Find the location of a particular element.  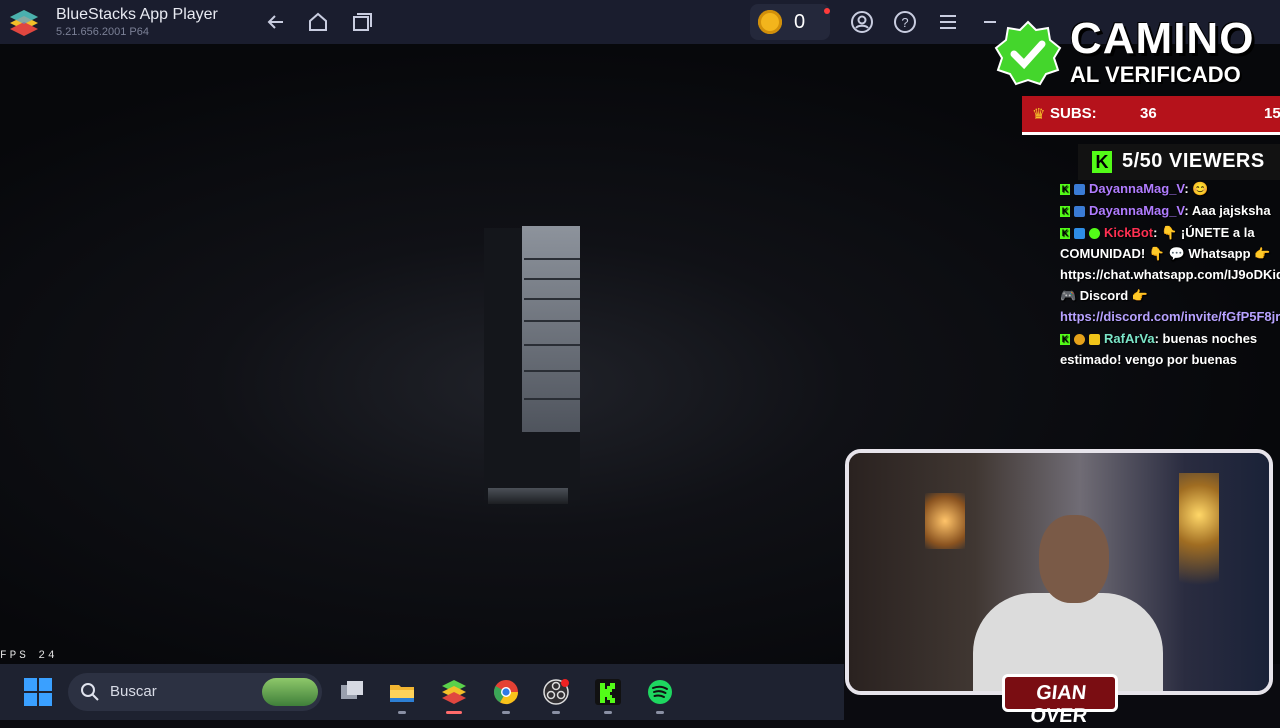

webcam-lamp is located at coordinates (945, 521).